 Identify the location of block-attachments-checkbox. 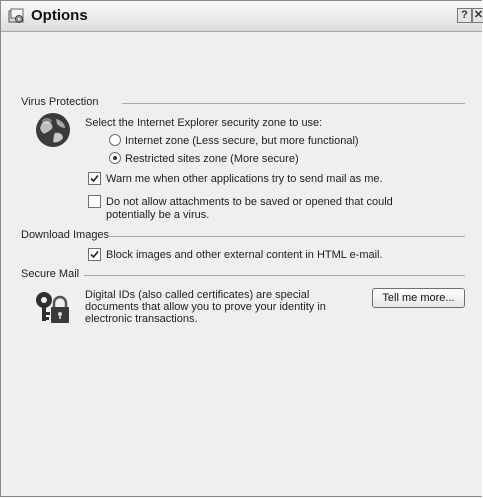
(94, 201).